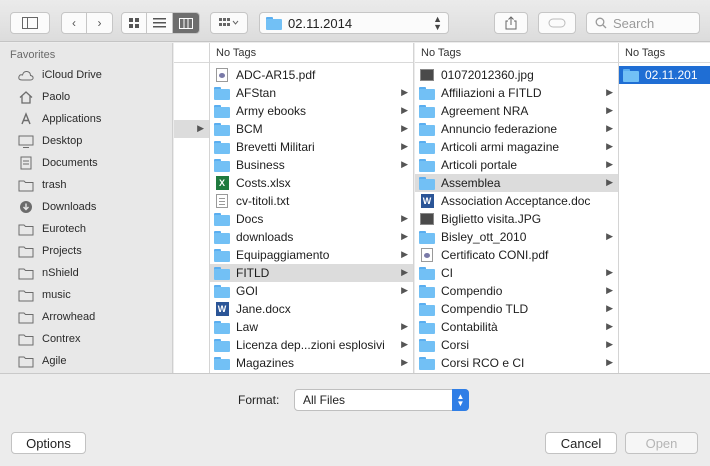 This screenshot has height=466, width=710. I want to click on folder-row: Articoli armi magazine ▶, so click(516, 147).